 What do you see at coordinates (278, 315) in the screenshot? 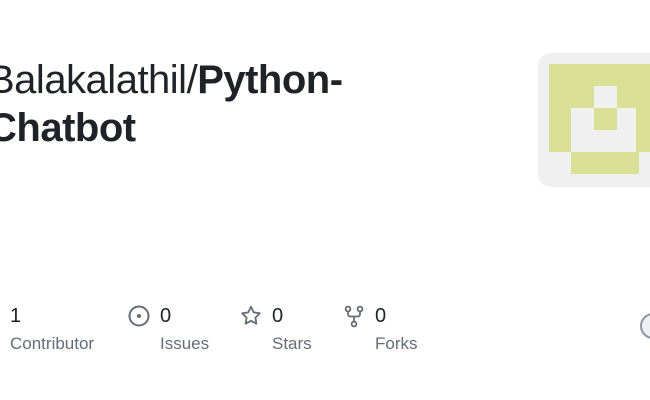
I see `stars-count: 0` at bounding box center [278, 315].